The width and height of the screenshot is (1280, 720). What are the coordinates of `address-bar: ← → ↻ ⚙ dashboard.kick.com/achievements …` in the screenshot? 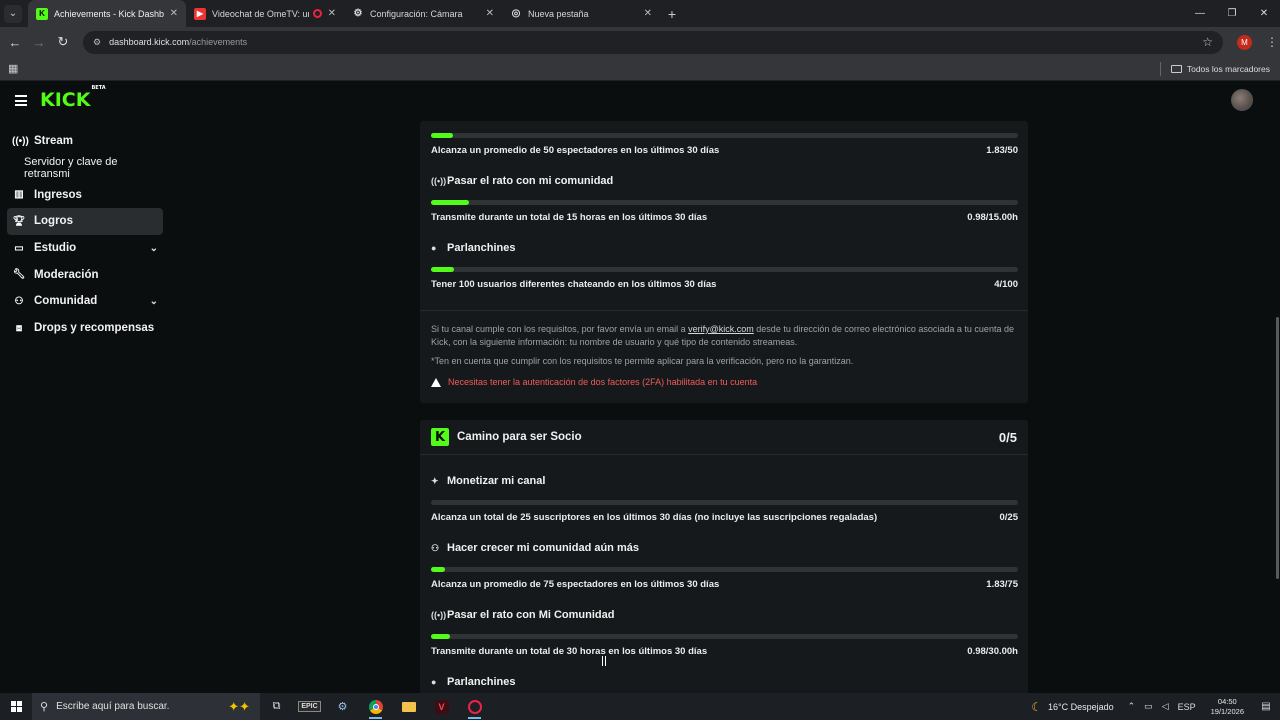 It's located at (640, 42).